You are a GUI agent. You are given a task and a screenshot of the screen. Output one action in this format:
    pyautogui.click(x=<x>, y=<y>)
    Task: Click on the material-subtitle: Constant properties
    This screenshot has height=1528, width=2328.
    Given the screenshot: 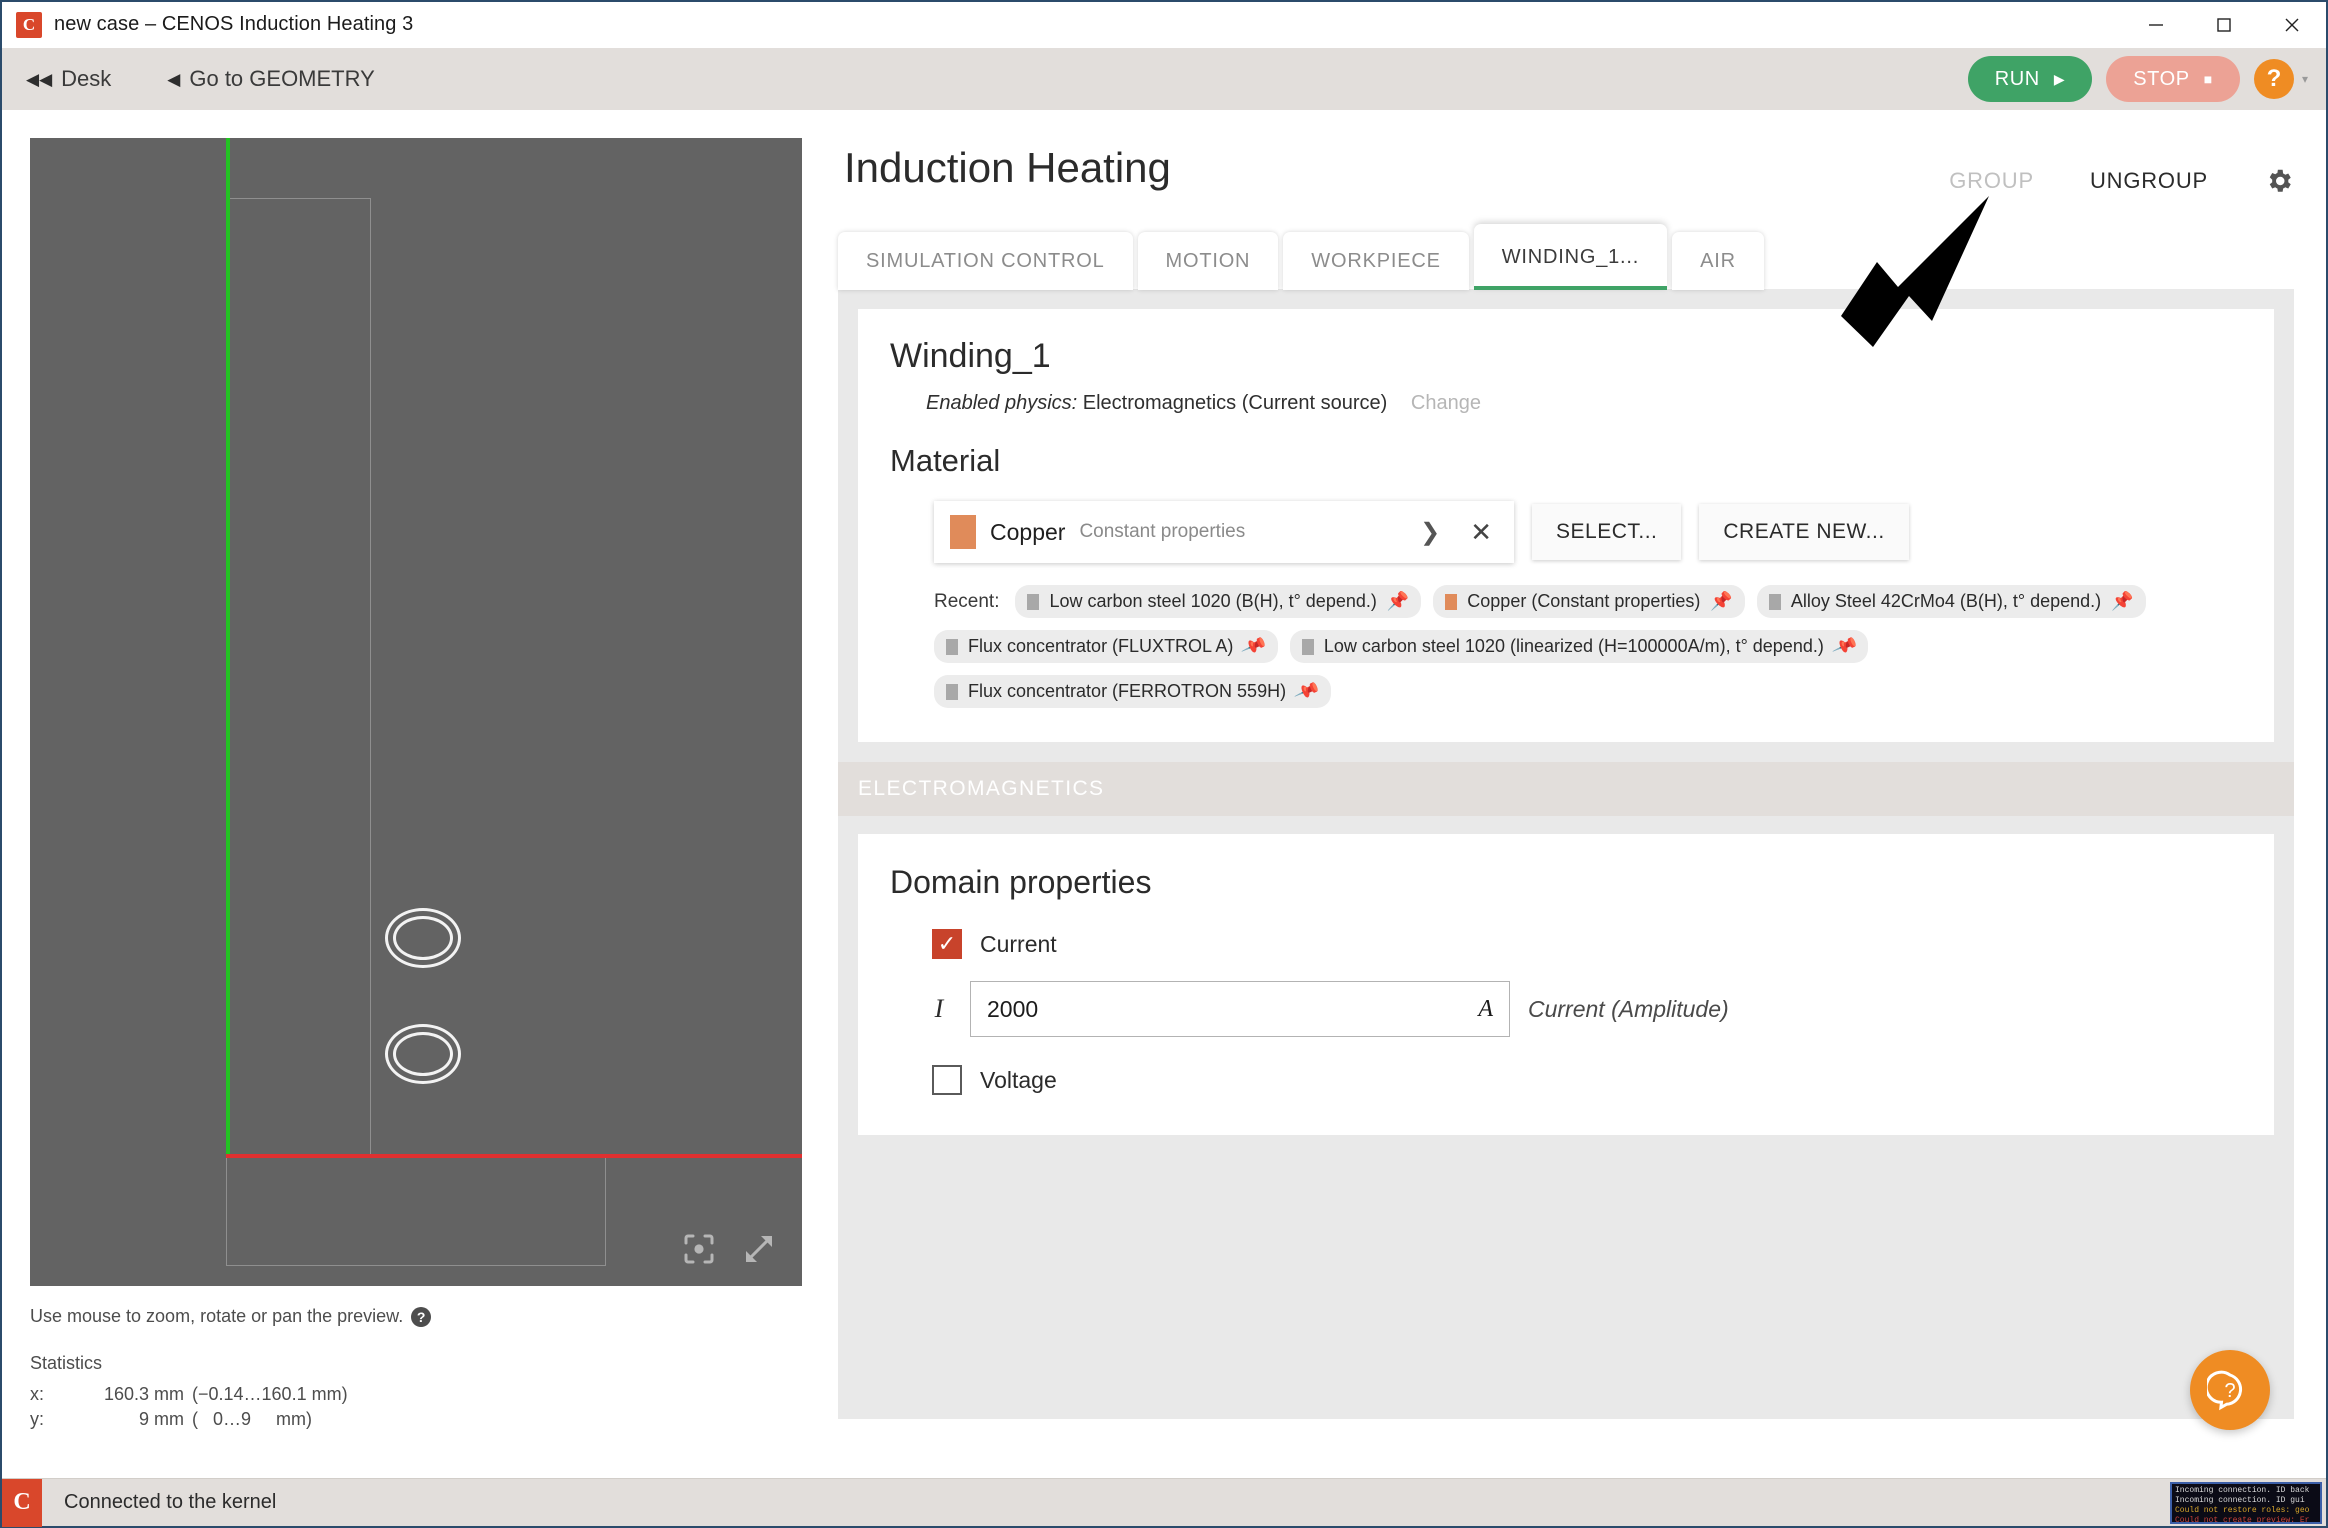 What is the action you would take?
    pyautogui.click(x=1162, y=531)
    